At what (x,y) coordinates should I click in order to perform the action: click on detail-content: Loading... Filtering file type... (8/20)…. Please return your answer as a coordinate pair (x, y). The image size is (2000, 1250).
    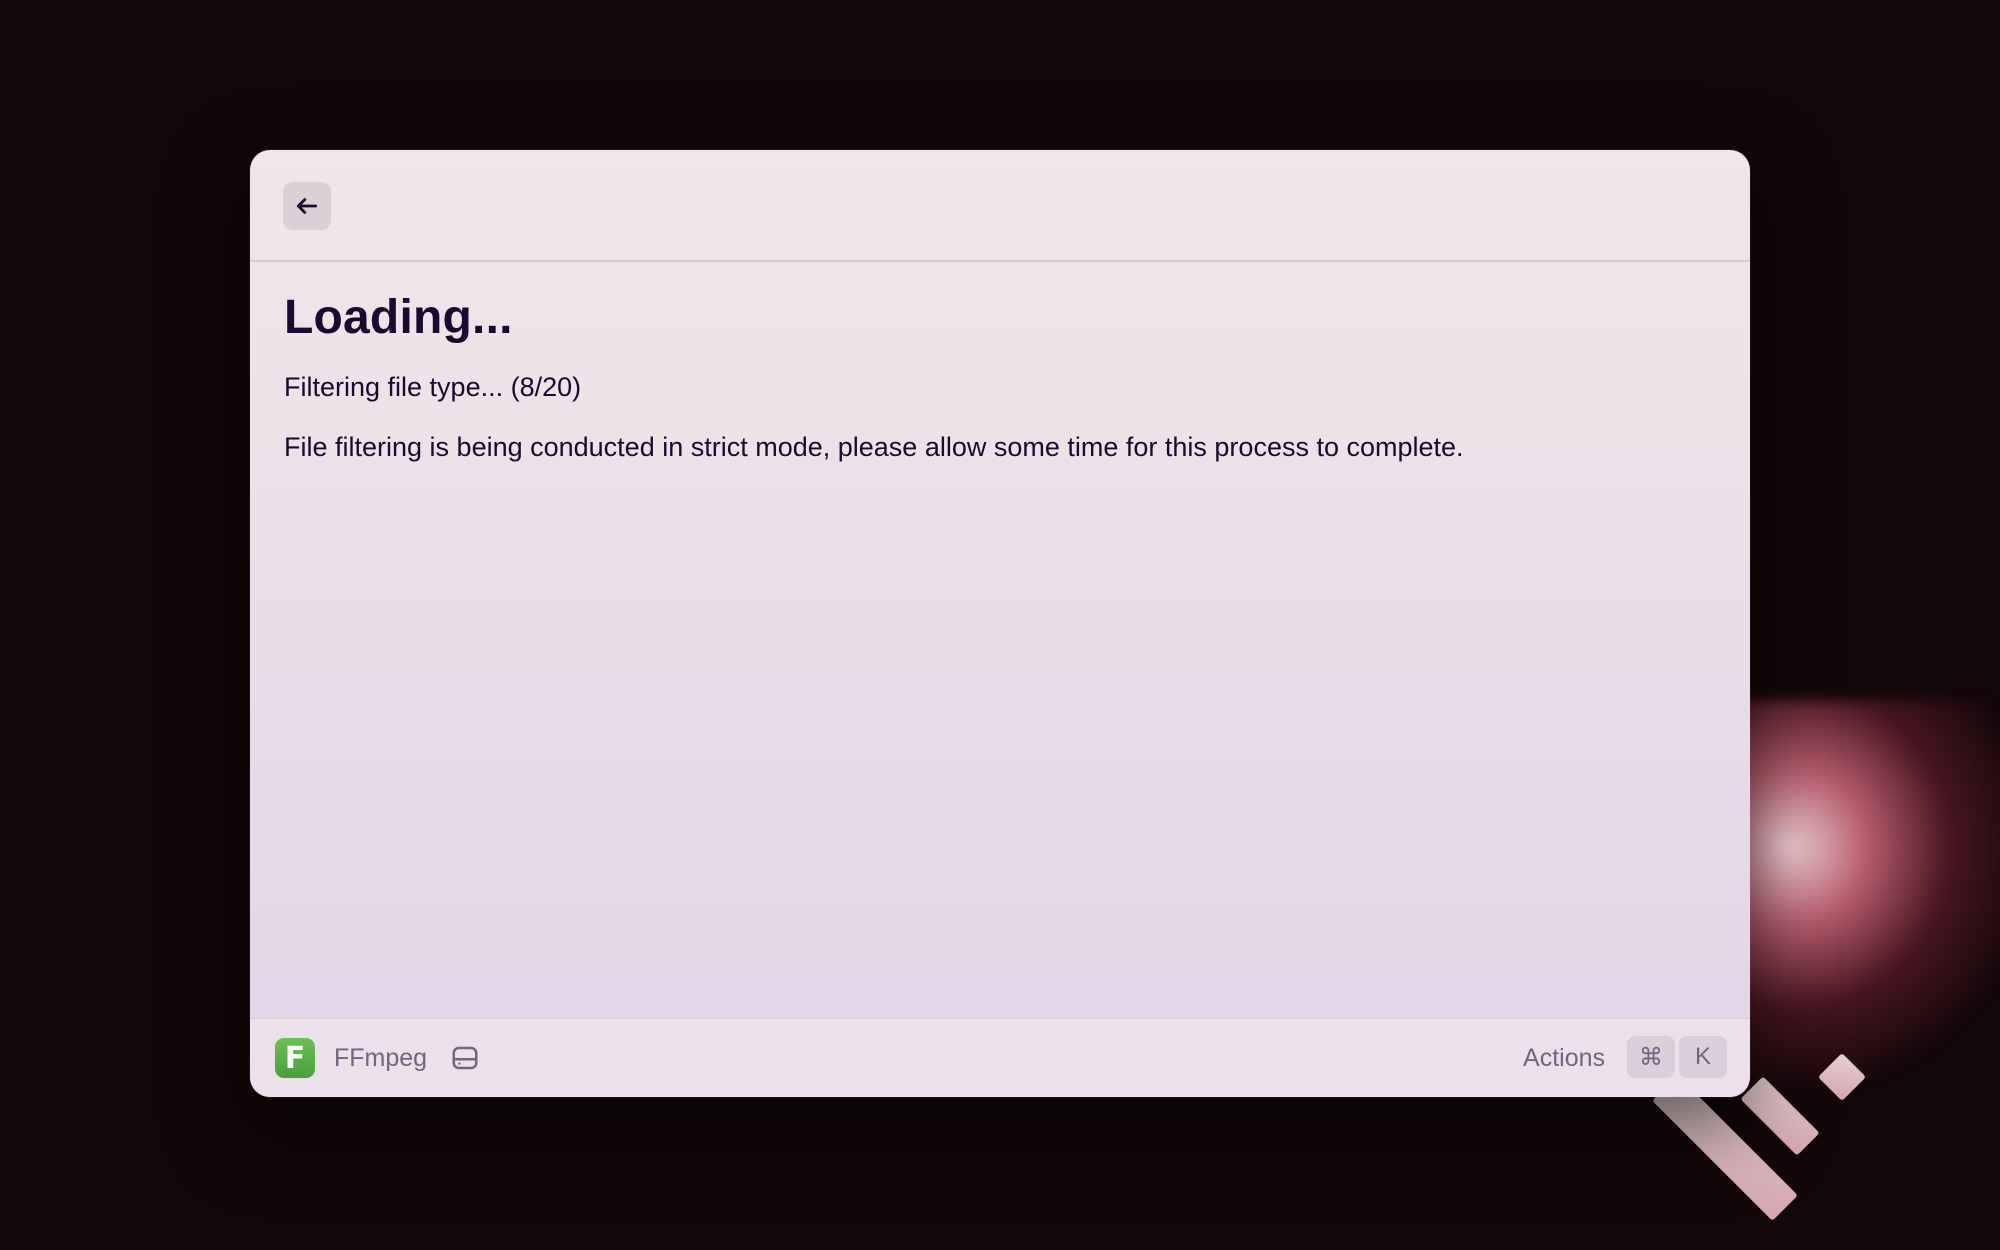
    Looking at the image, I should click on (1000, 376).